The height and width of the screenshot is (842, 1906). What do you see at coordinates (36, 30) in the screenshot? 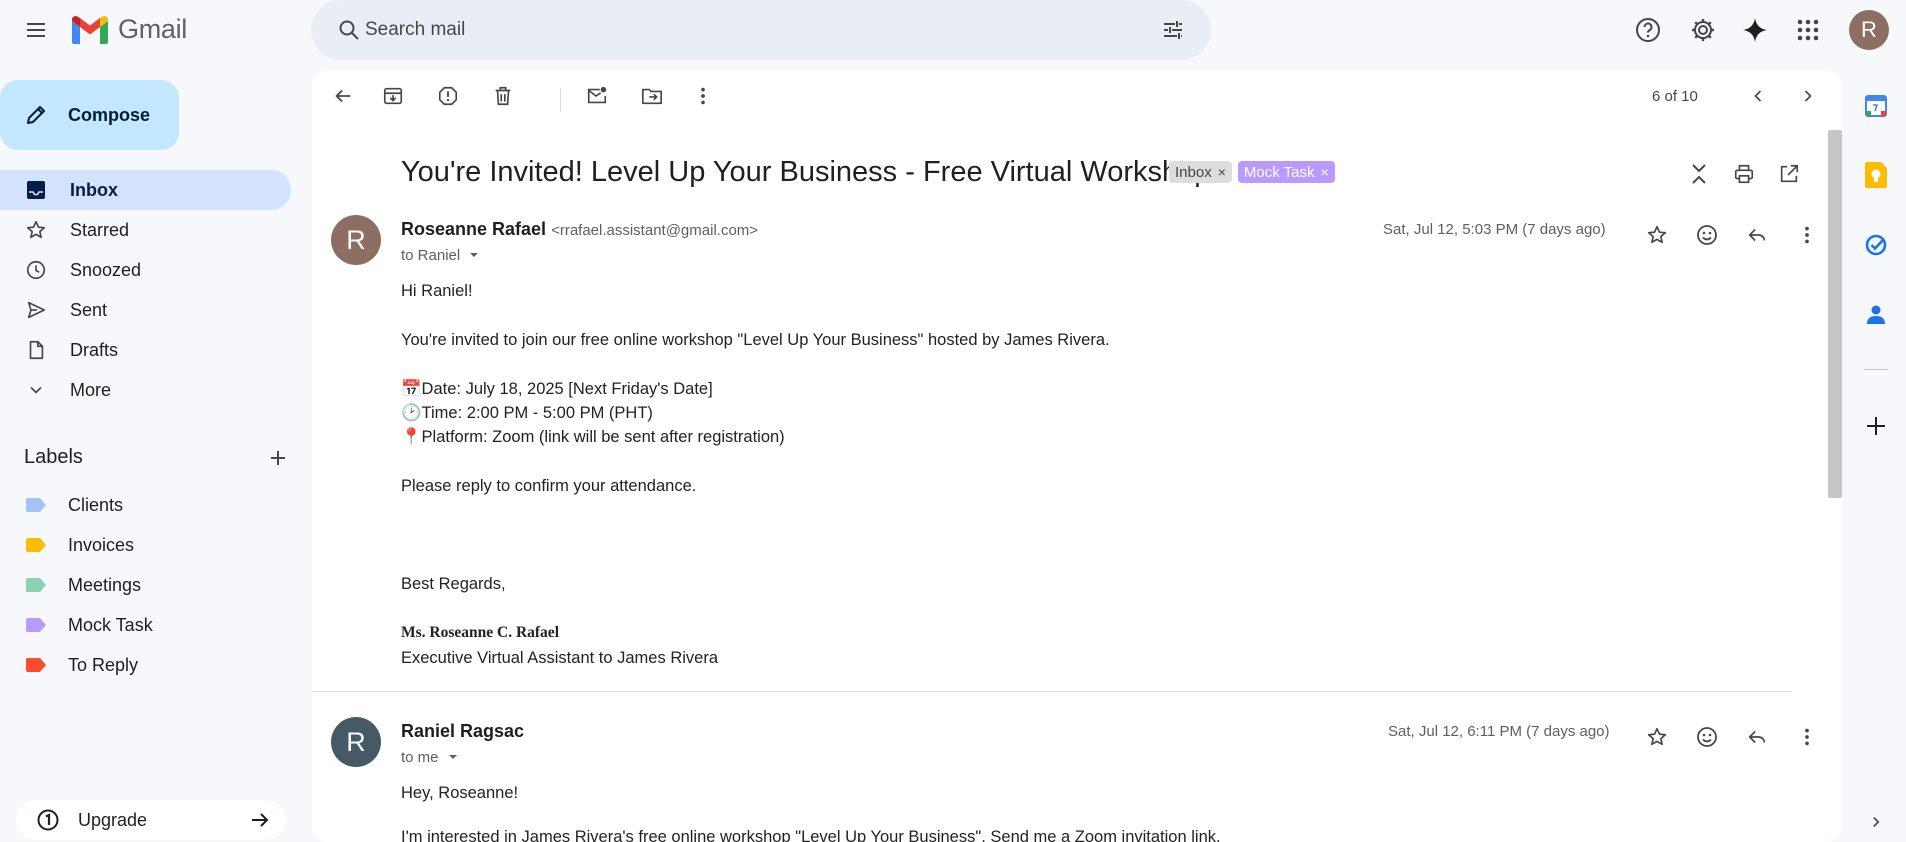
I see `main-menu-button` at bounding box center [36, 30].